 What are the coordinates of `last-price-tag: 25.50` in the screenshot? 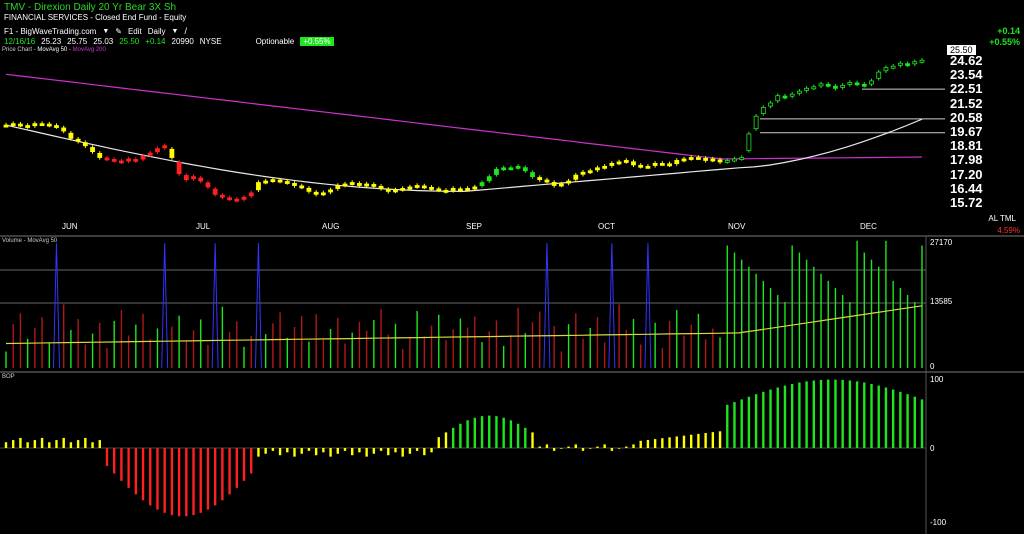 It's located at (961, 50).